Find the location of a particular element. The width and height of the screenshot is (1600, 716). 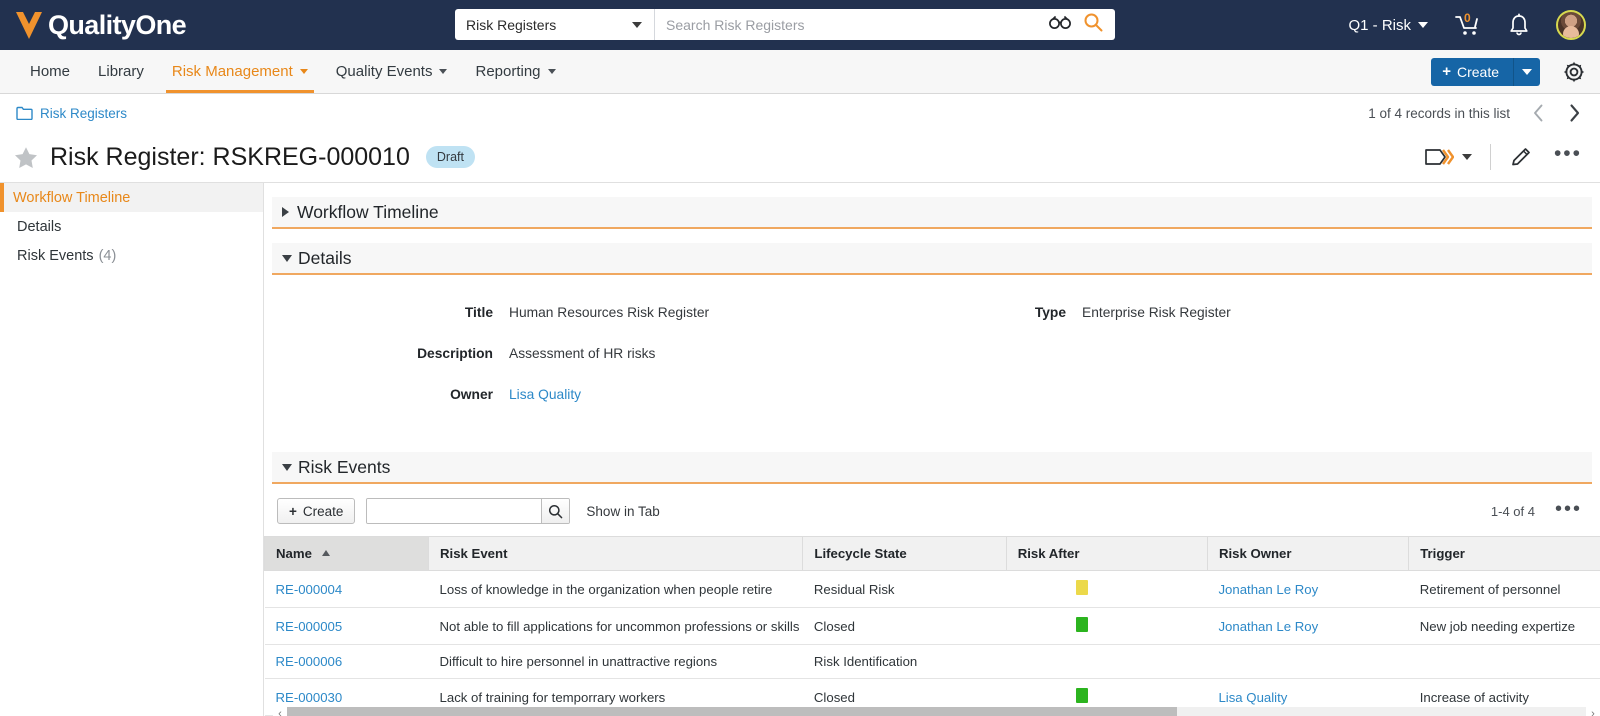

nav-item-home: Home is located at coordinates (50, 71).